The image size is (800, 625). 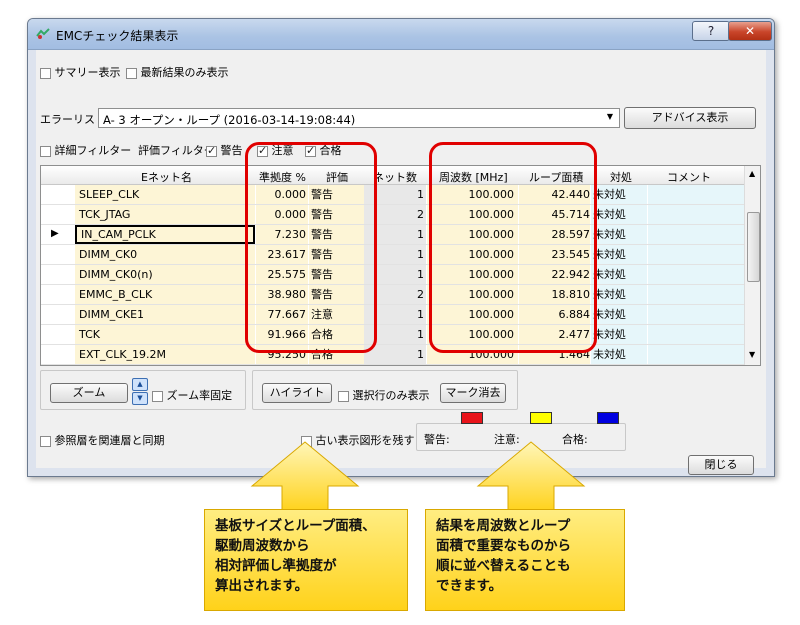 I want to click on chevron-up-icon: ▲, so click(x=140, y=384).